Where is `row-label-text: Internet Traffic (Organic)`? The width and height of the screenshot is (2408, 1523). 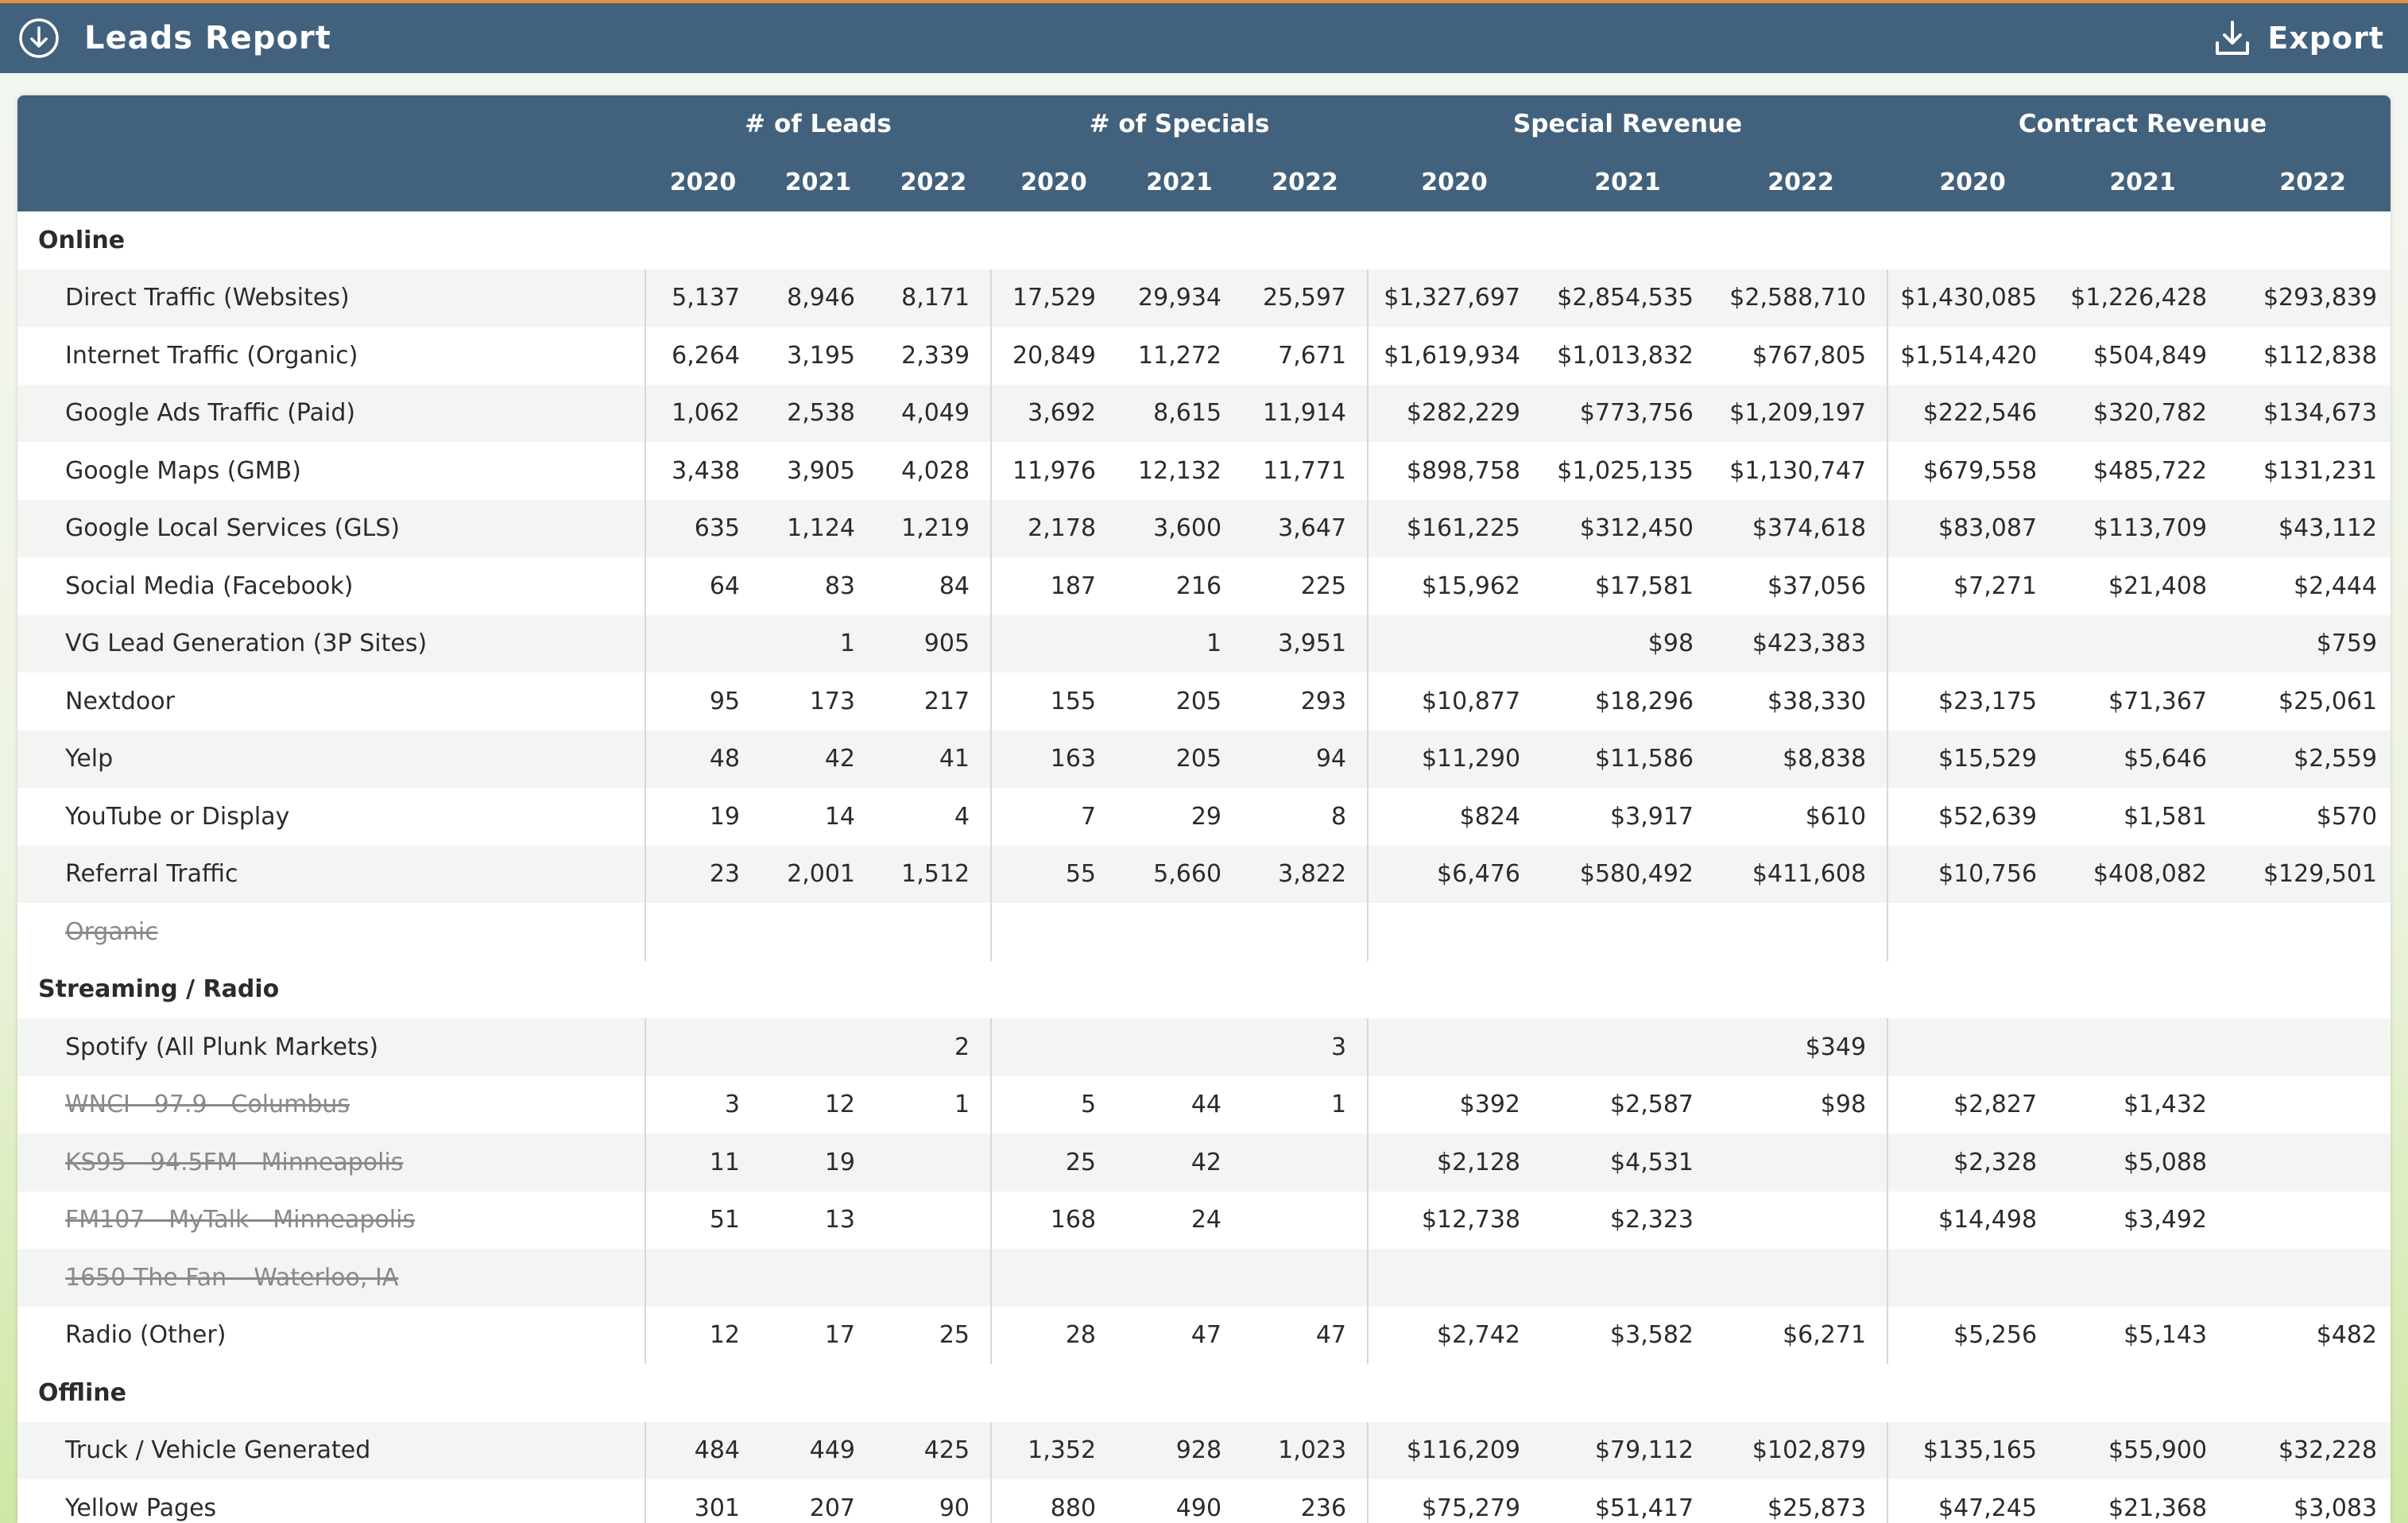 row-label-text: Internet Traffic (Organic) is located at coordinates (211, 355).